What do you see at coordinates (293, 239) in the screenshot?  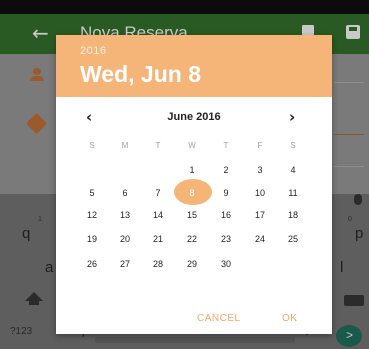 I see `day-cell: 25` at bounding box center [293, 239].